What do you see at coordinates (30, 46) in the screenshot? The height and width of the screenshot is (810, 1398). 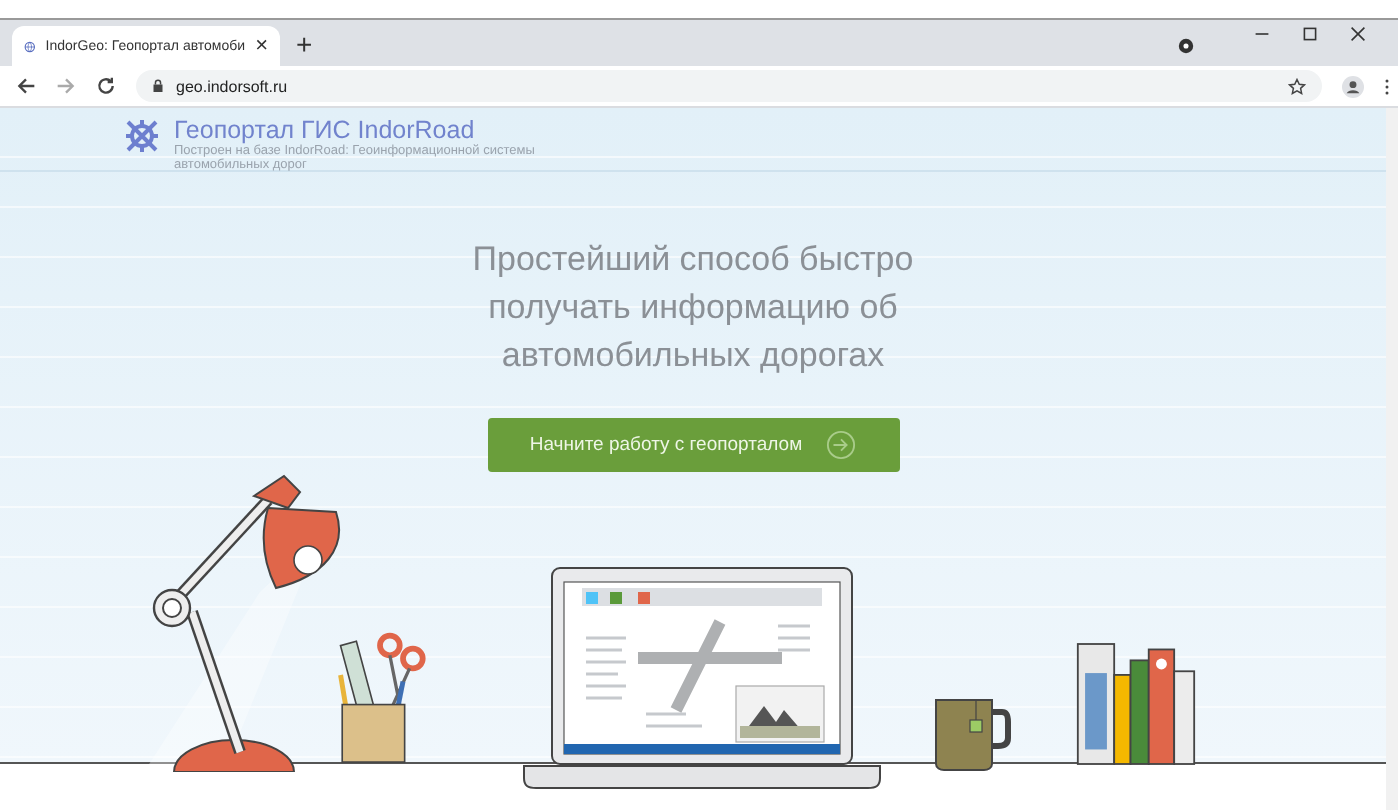 I see `globe-icon` at bounding box center [30, 46].